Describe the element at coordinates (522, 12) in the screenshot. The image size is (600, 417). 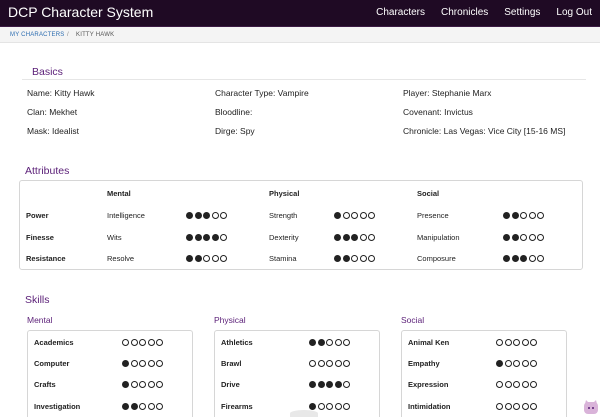
I see `nav-link-settings: Settings` at that location.